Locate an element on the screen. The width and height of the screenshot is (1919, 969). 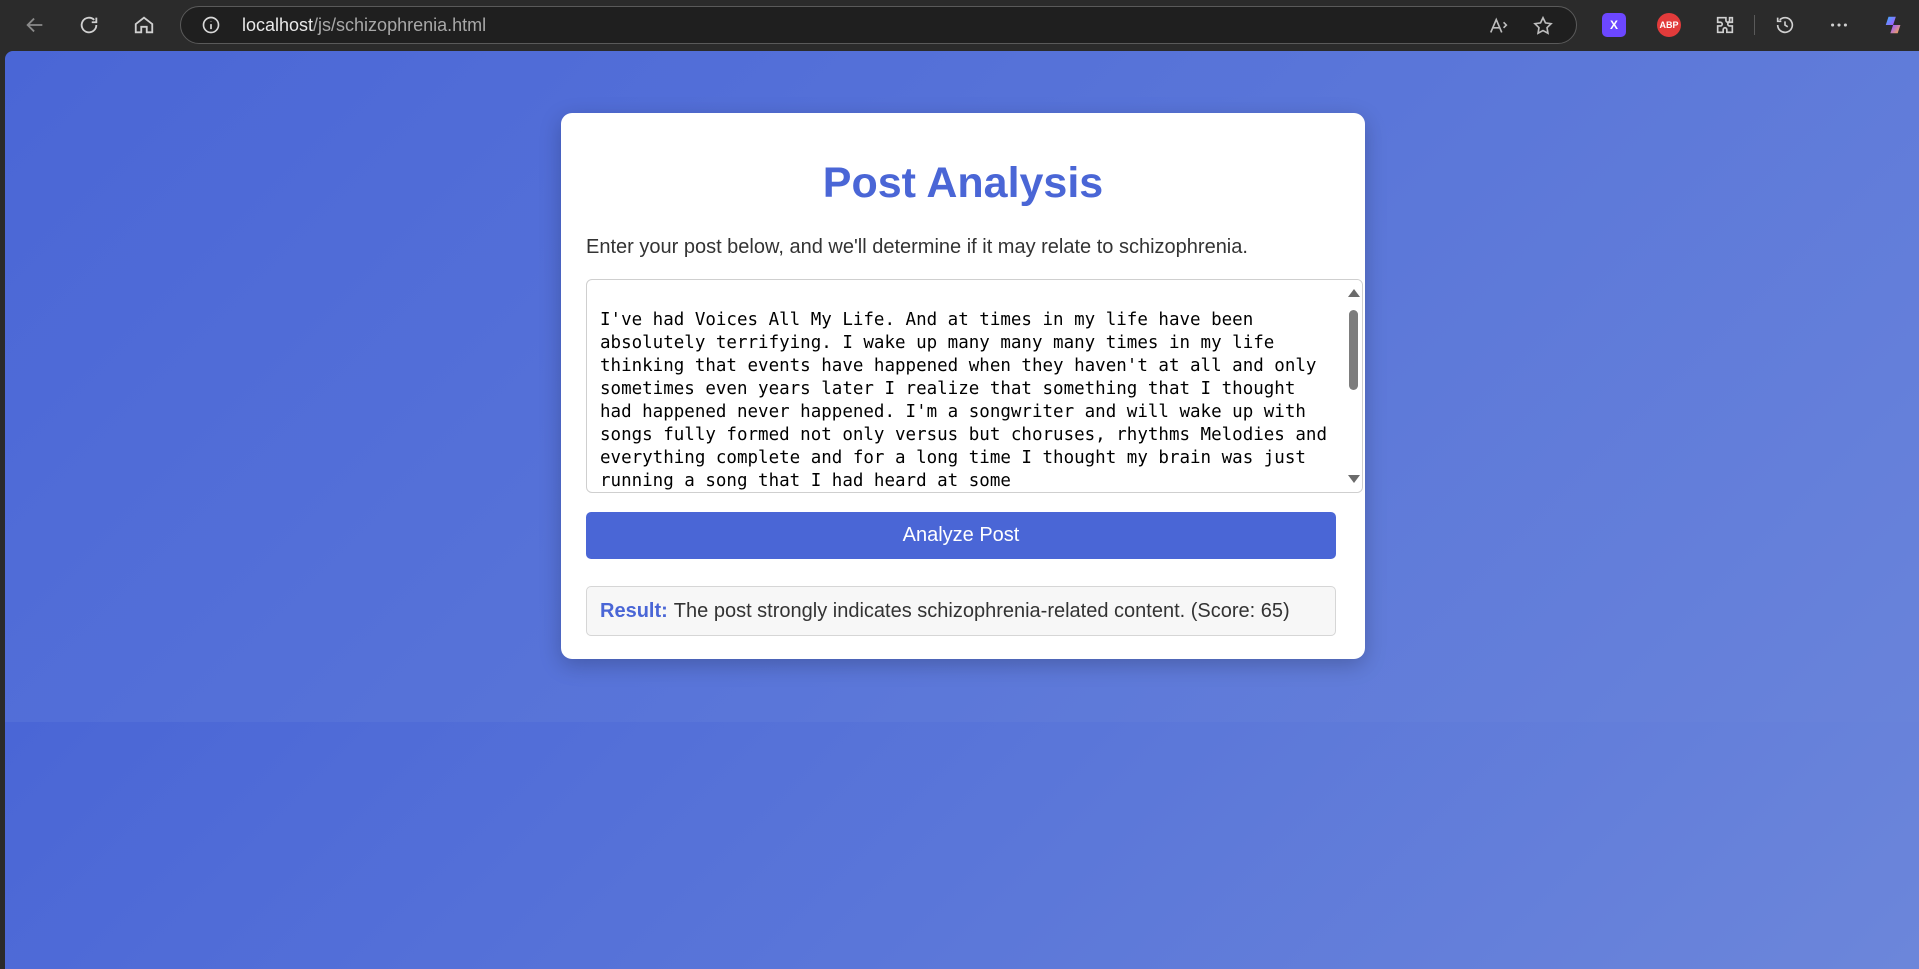
home-icon is located at coordinates (144, 25).